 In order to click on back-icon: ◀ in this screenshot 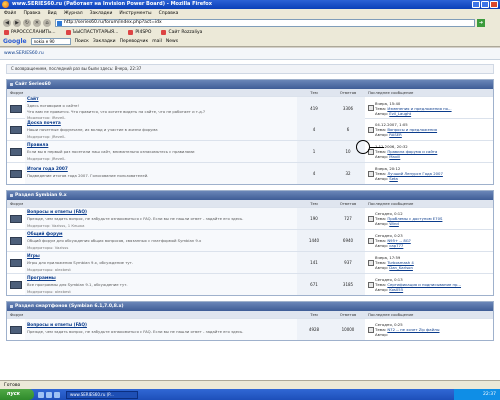, I will do `click(7, 22)`.